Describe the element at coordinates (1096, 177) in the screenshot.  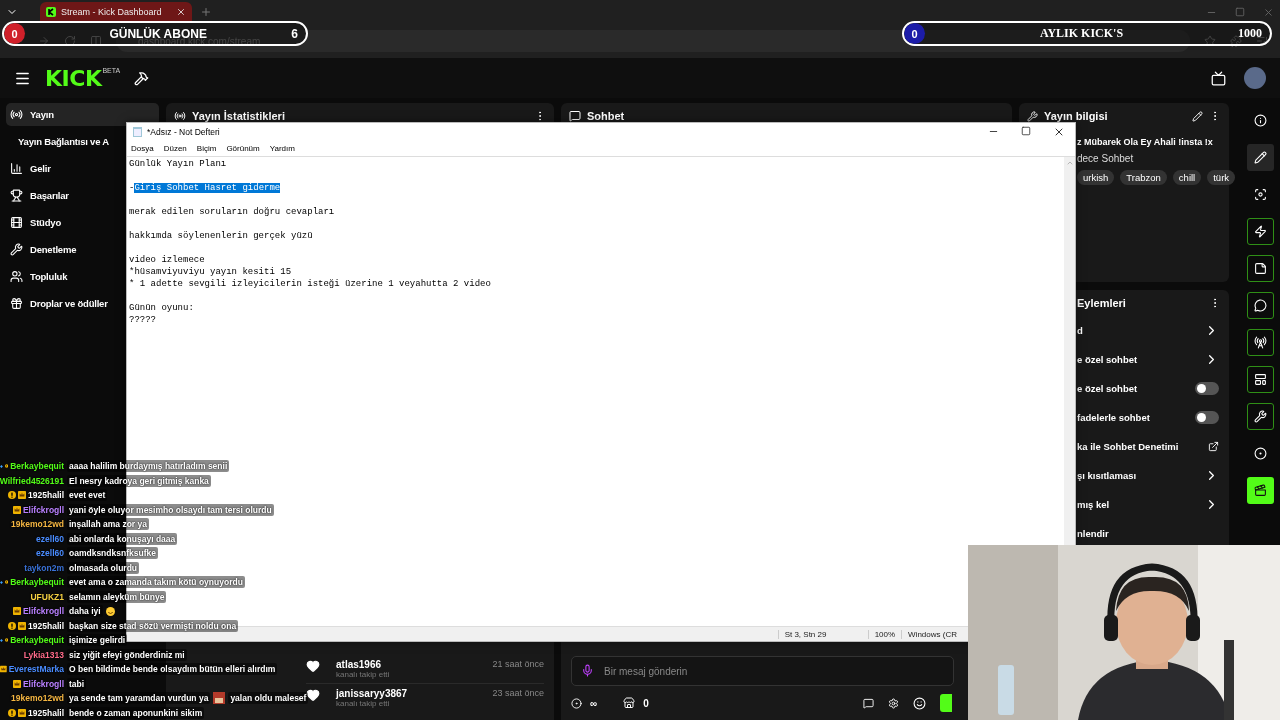
I see `tag: urkish` at that location.